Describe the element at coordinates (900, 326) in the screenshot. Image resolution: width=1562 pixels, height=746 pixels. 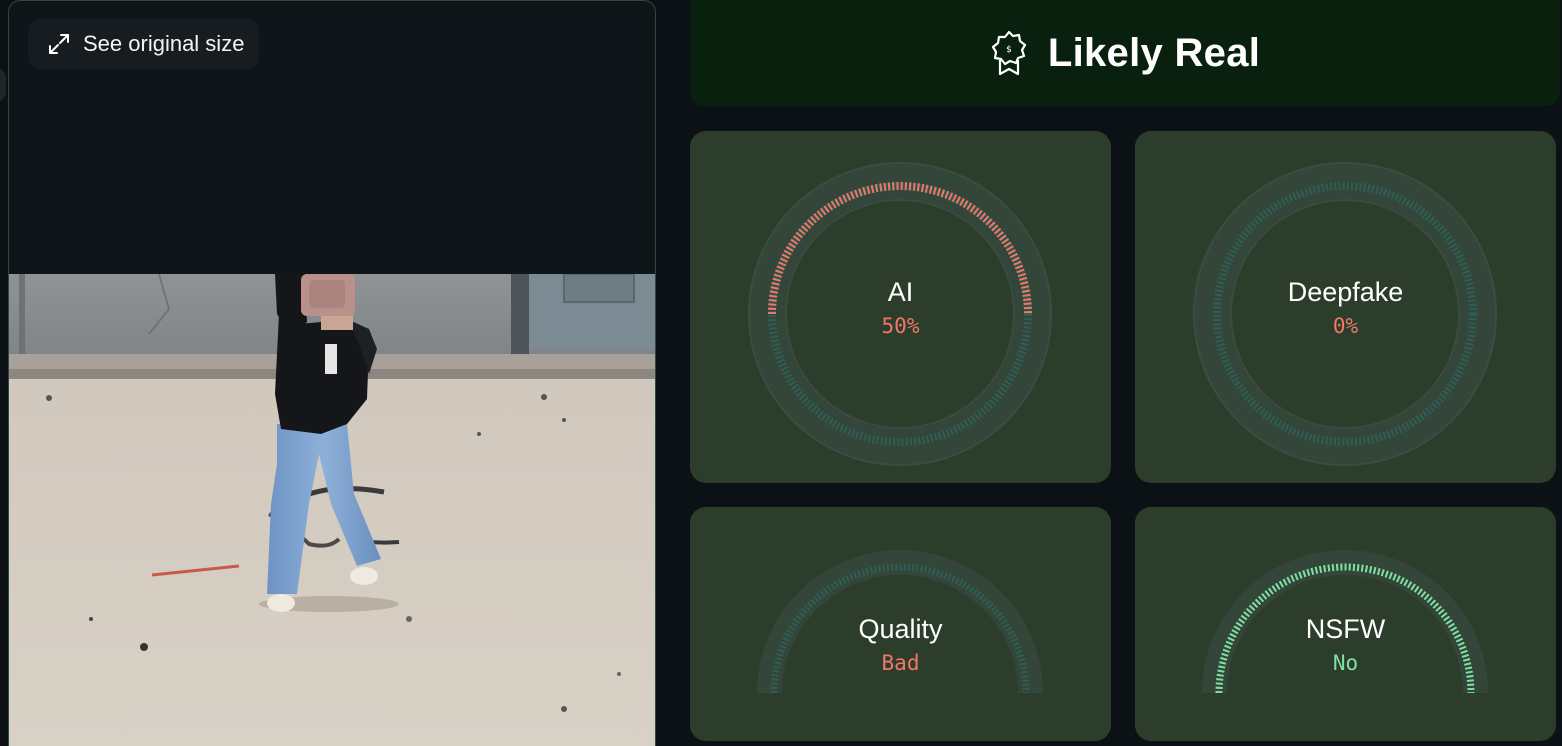
I see `ai-gauge-value: 50%` at that location.